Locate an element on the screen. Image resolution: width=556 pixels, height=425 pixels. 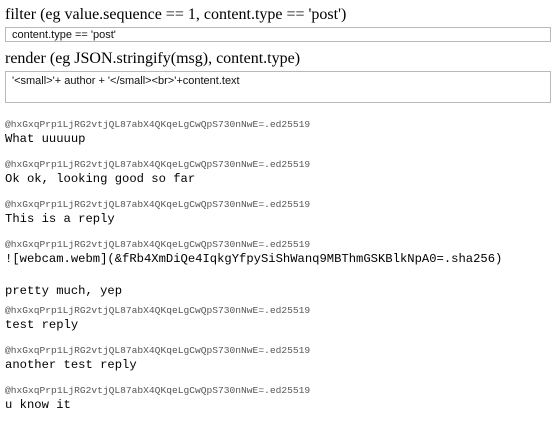
message-text: Ok ok, looking good so far is located at coordinates (100, 179).